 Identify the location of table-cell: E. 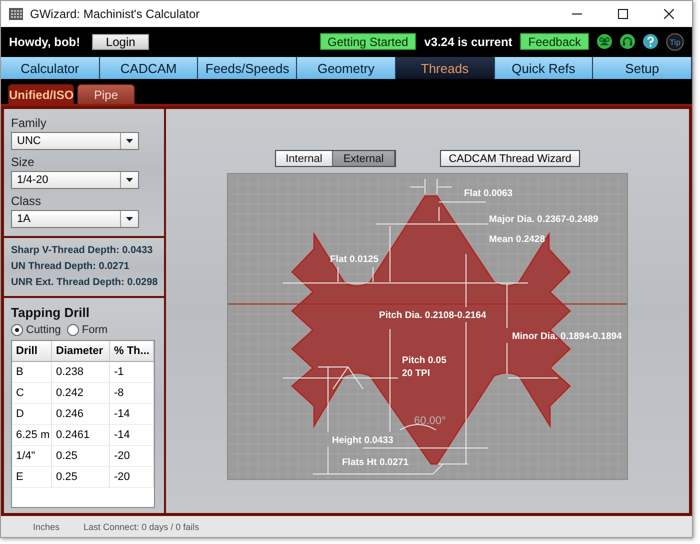
(32, 477).